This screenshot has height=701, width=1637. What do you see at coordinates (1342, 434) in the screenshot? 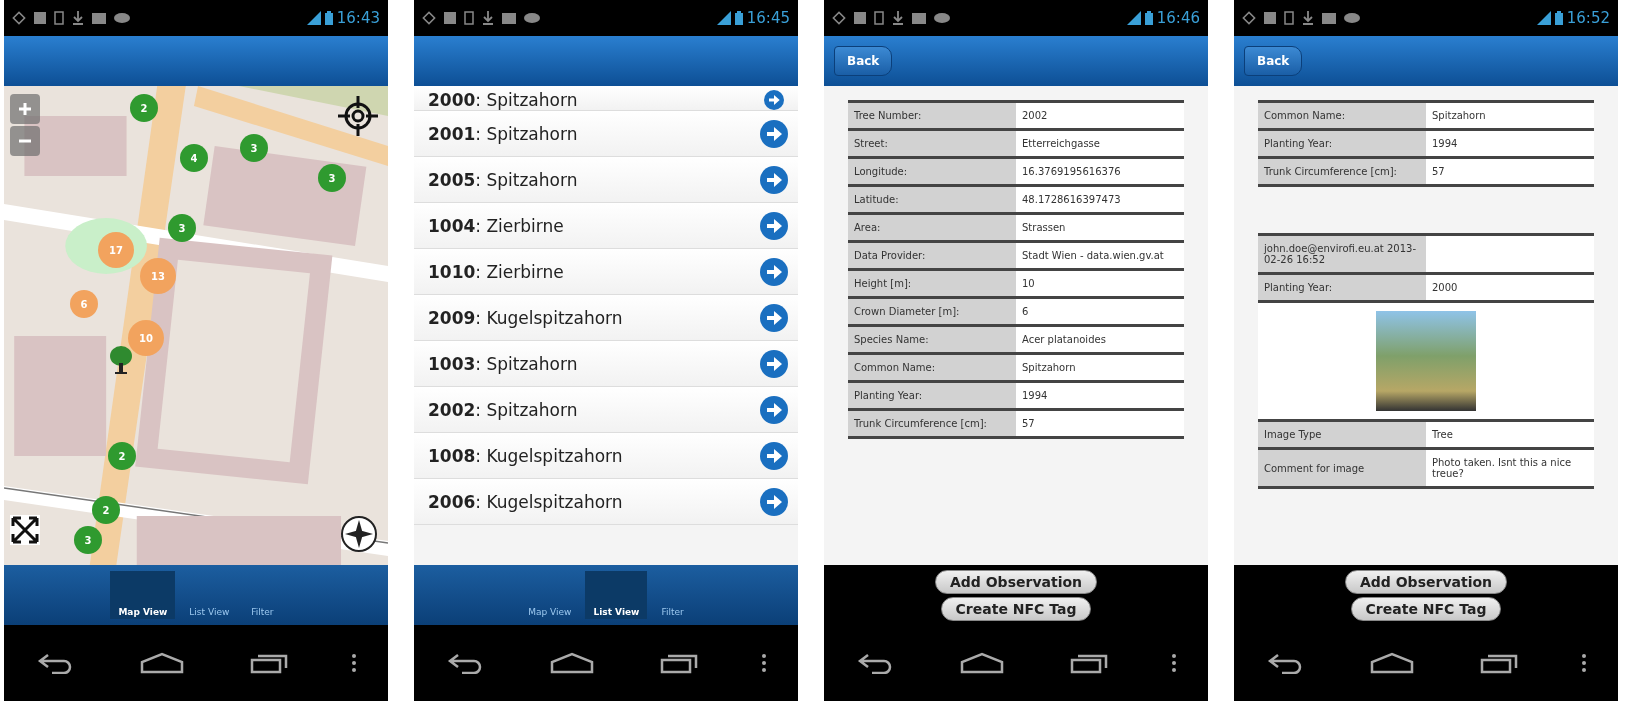
I see `field-label: Image Type` at bounding box center [1342, 434].